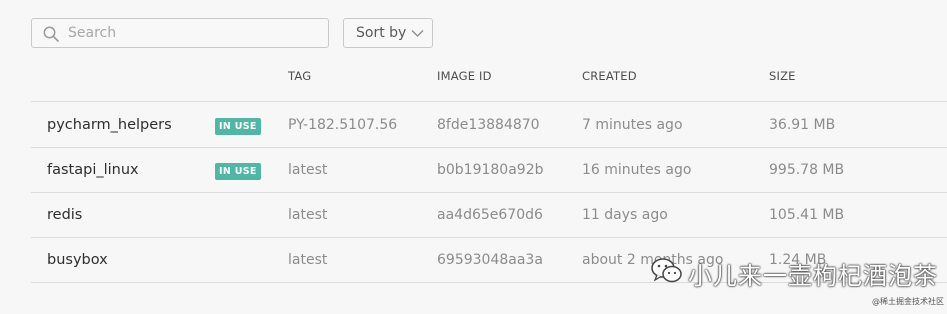 This screenshot has height=314, width=947. I want to click on column-header-image-id: IMAGE ID, so click(464, 76).